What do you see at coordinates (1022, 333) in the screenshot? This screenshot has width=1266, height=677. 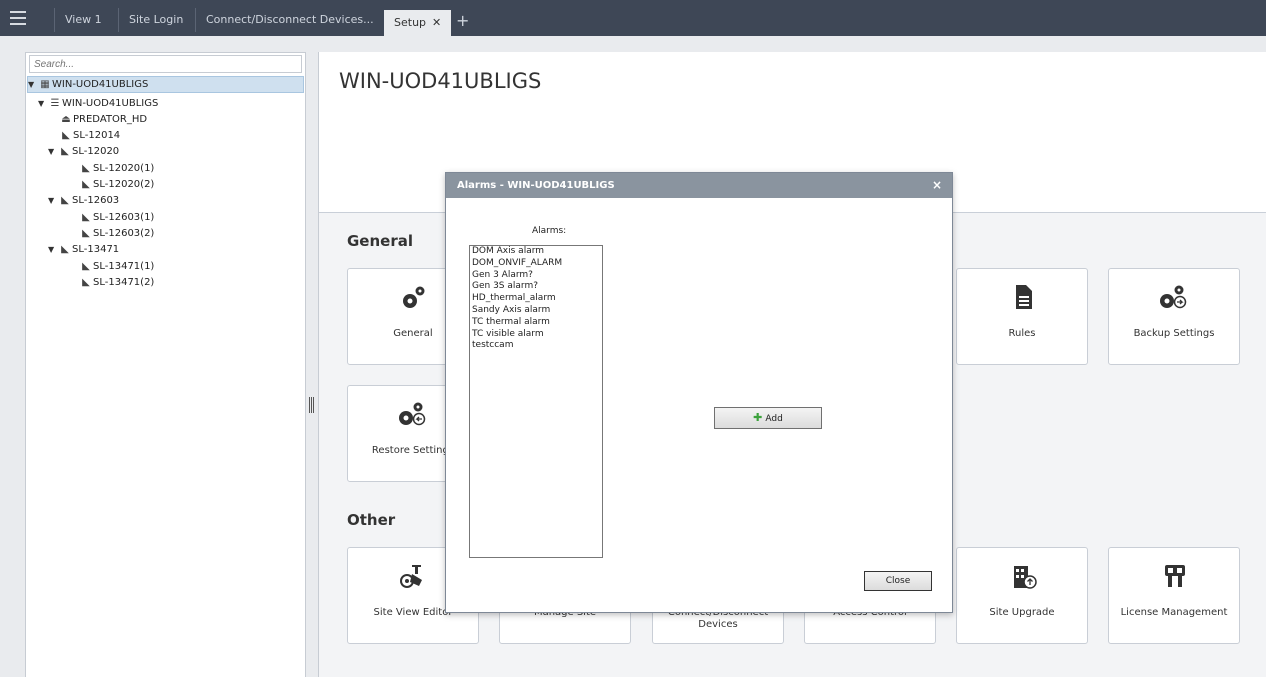 I see `card-label: Rules` at bounding box center [1022, 333].